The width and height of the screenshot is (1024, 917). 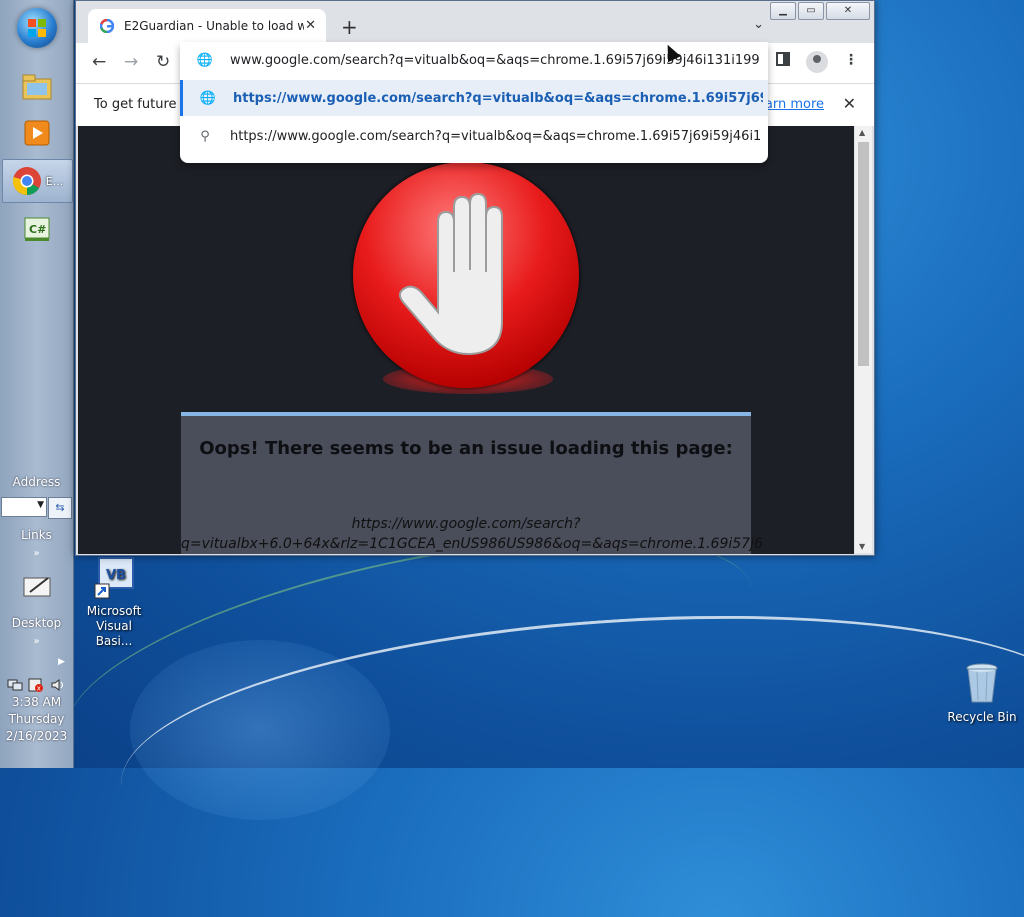 I want to click on window-caption-buttons: ▁ ▭ ✕, so click(x=820, y=11).